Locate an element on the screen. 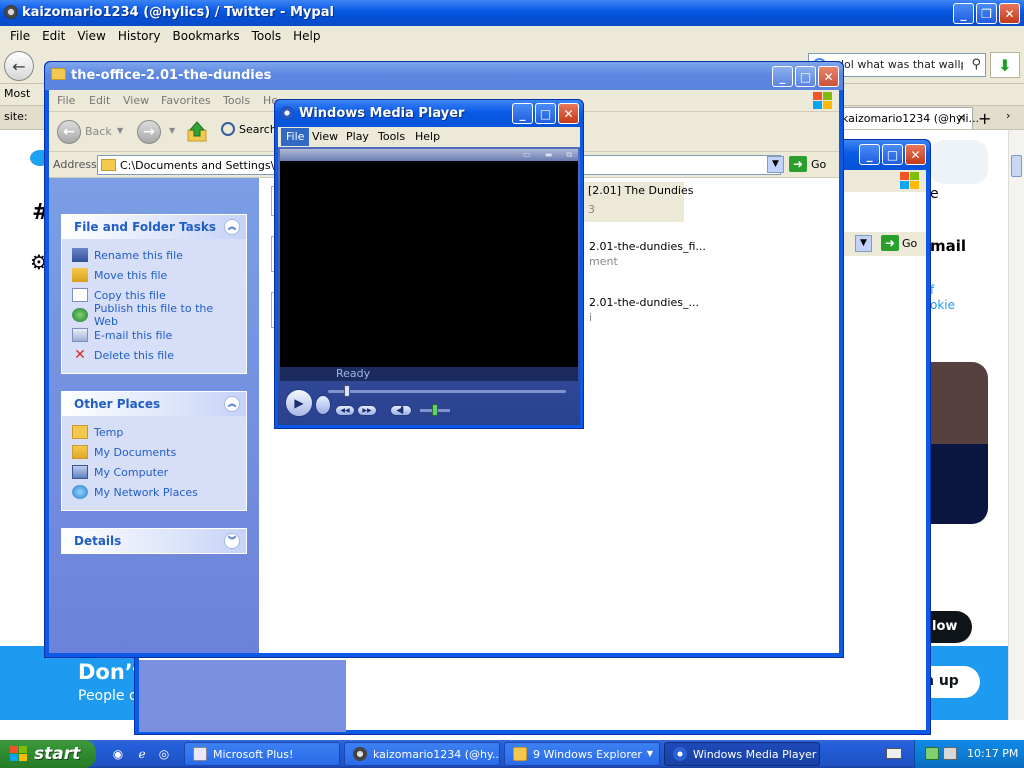 The width and height of the screenshot is (1024, 768). previous-button: ◀◀ is located at coordinates (345, 410).